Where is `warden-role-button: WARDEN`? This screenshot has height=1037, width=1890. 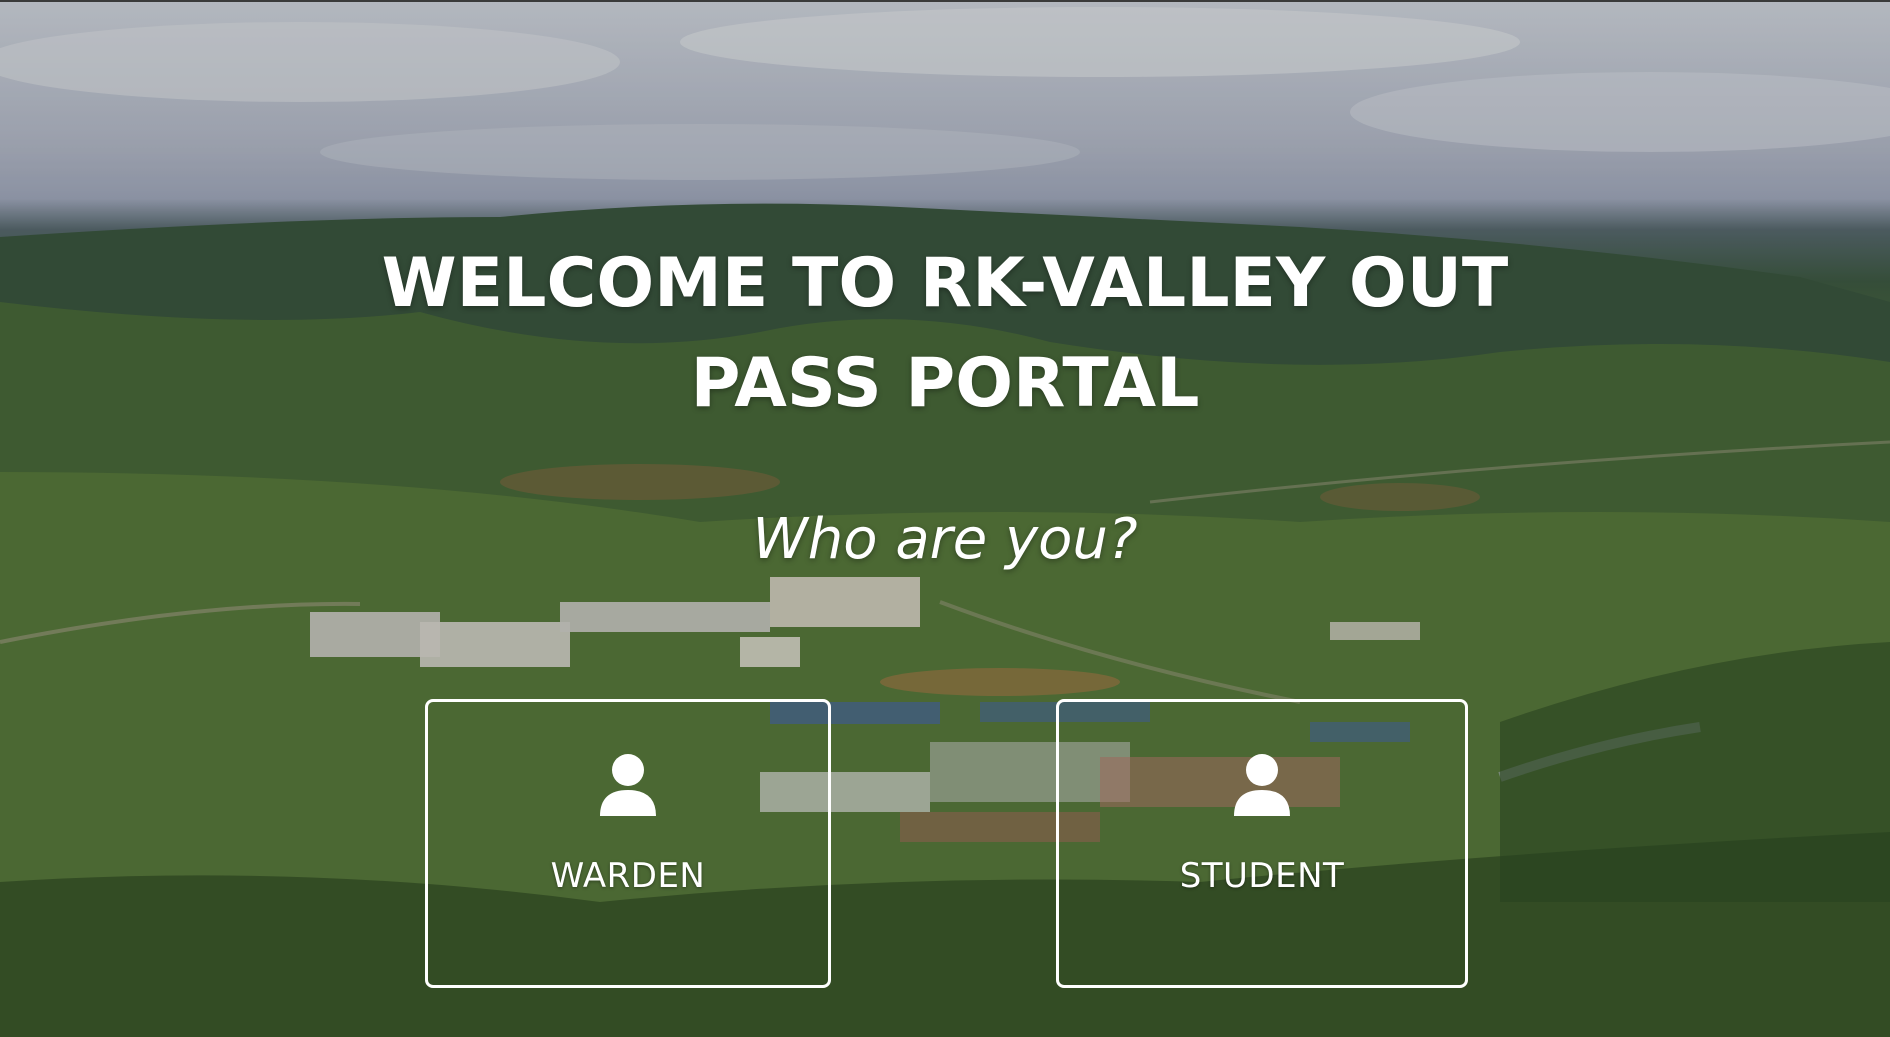
warden-role-button: WARDEN is located at coordinates (628, 843).